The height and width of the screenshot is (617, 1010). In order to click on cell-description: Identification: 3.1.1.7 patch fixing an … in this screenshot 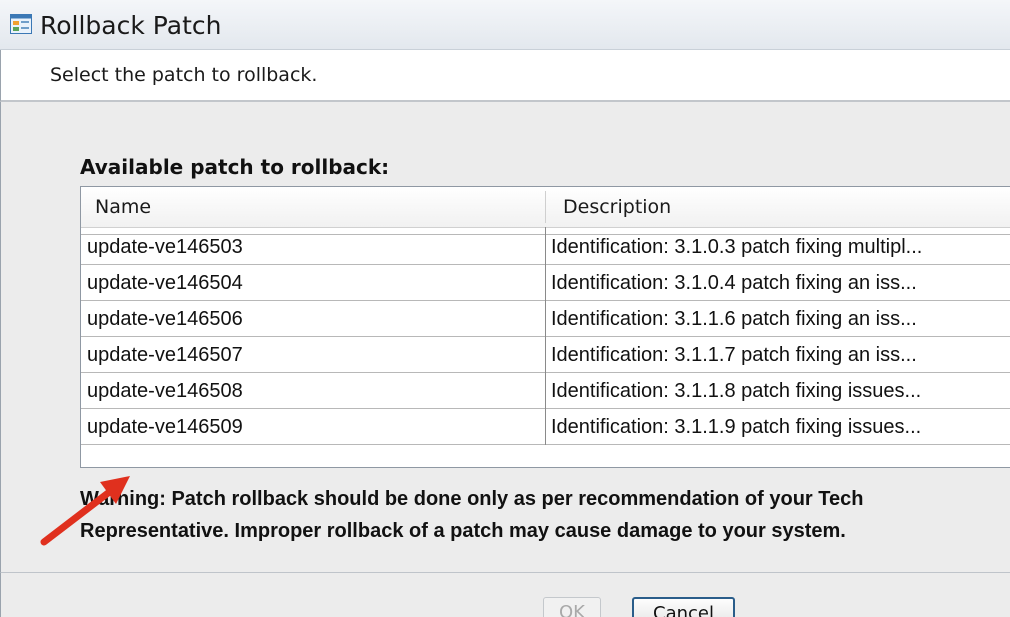, I will do `click(734, 355)`.